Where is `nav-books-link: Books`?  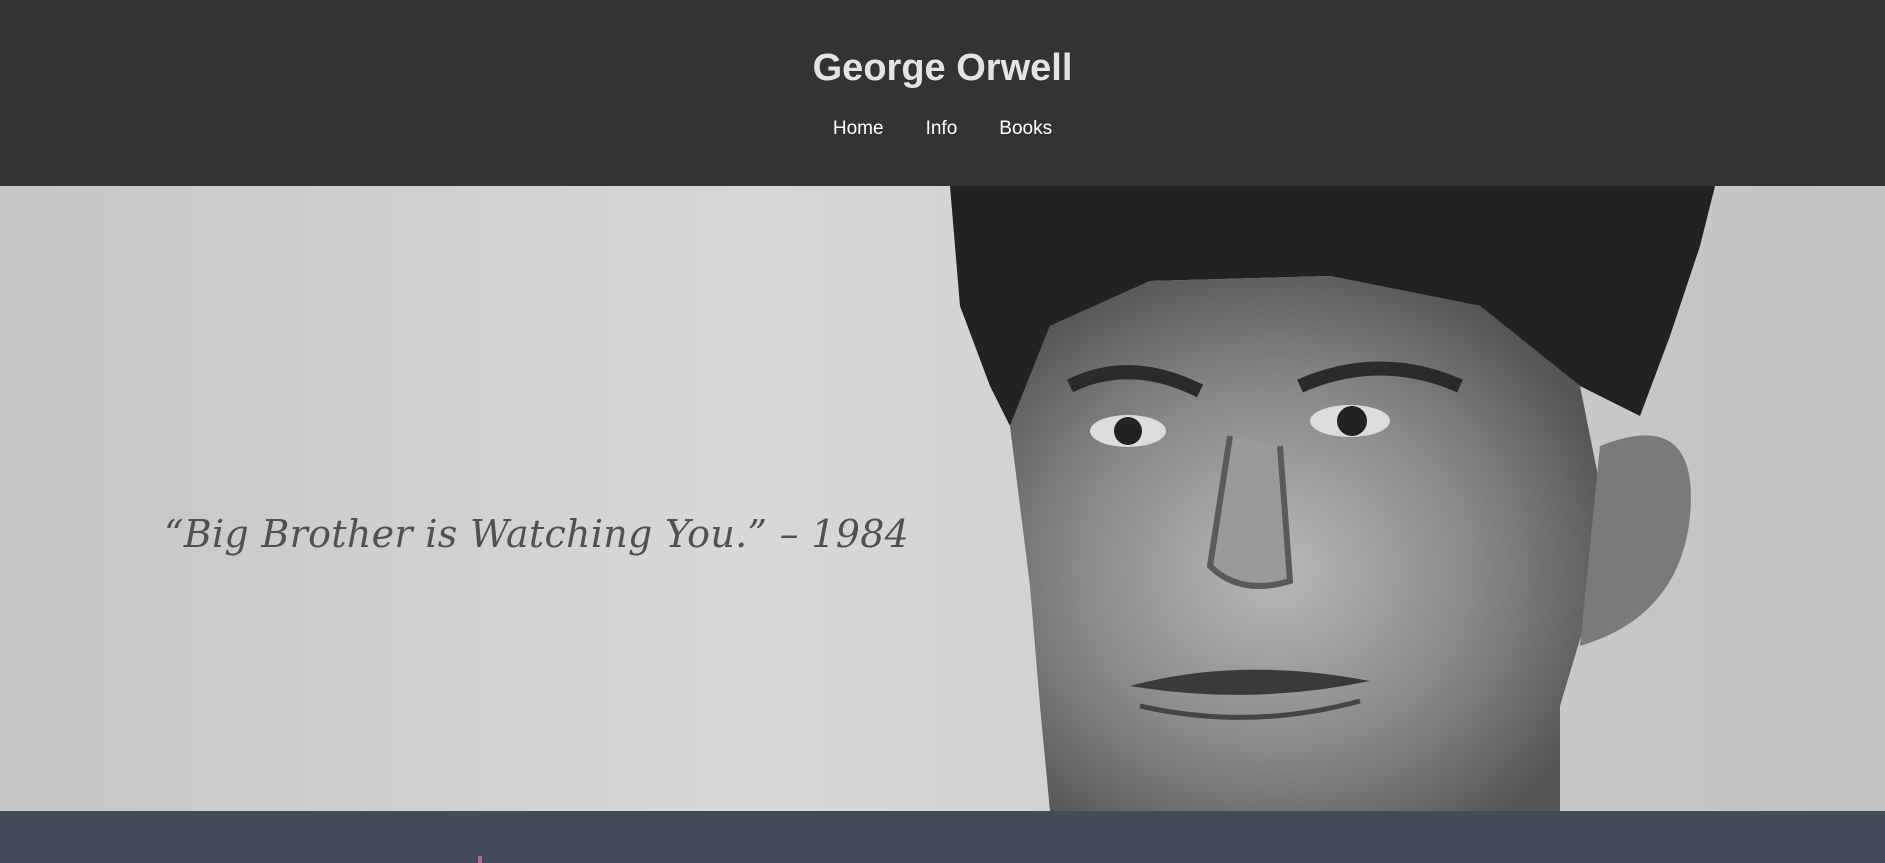 nav-books-link: Books is located at coordinates (1025, 129).